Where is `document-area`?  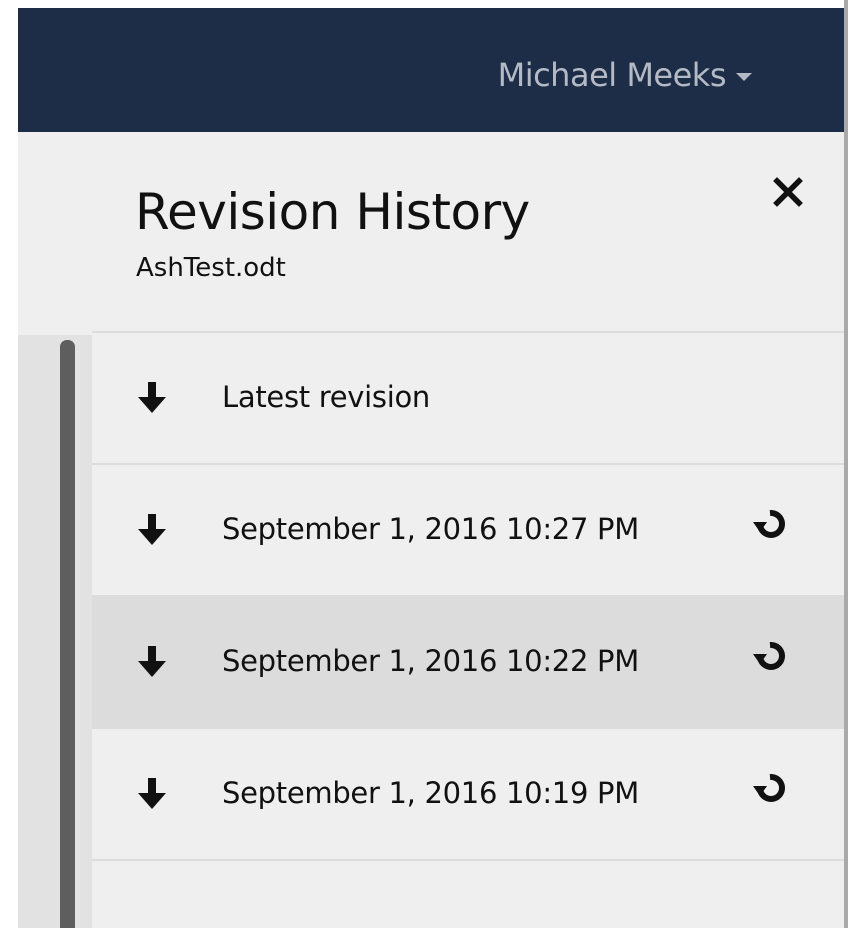
document-area is located at coordinates (55, 631).